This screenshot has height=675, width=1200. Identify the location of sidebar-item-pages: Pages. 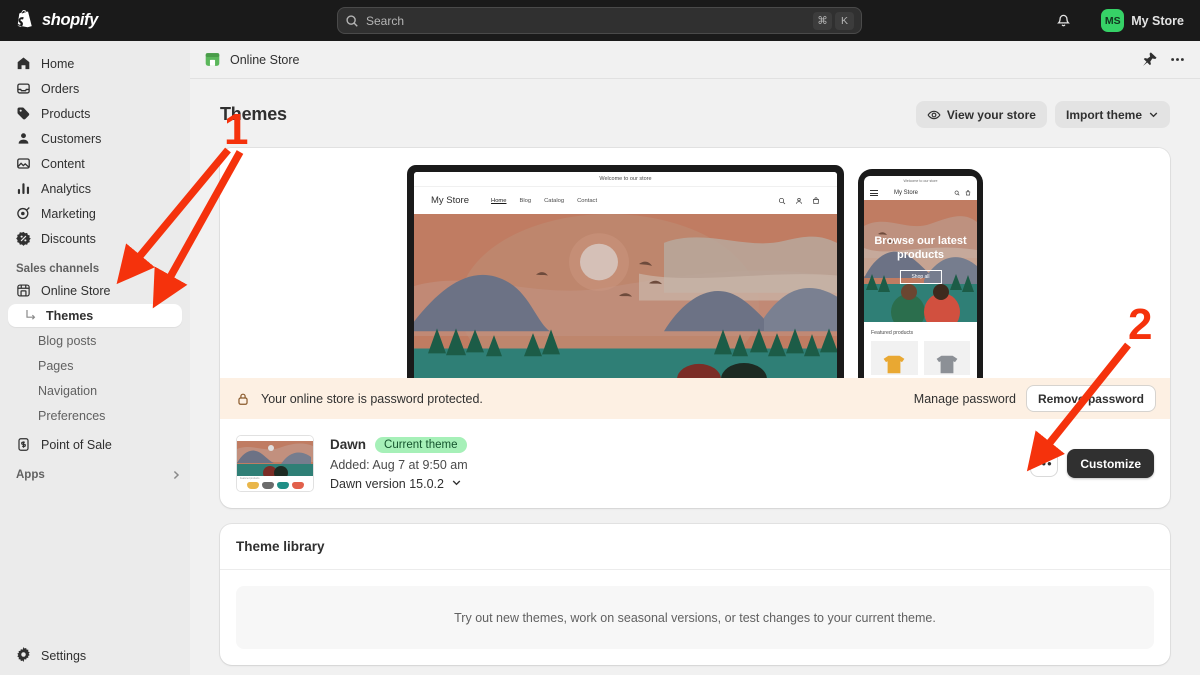
(95, 365).